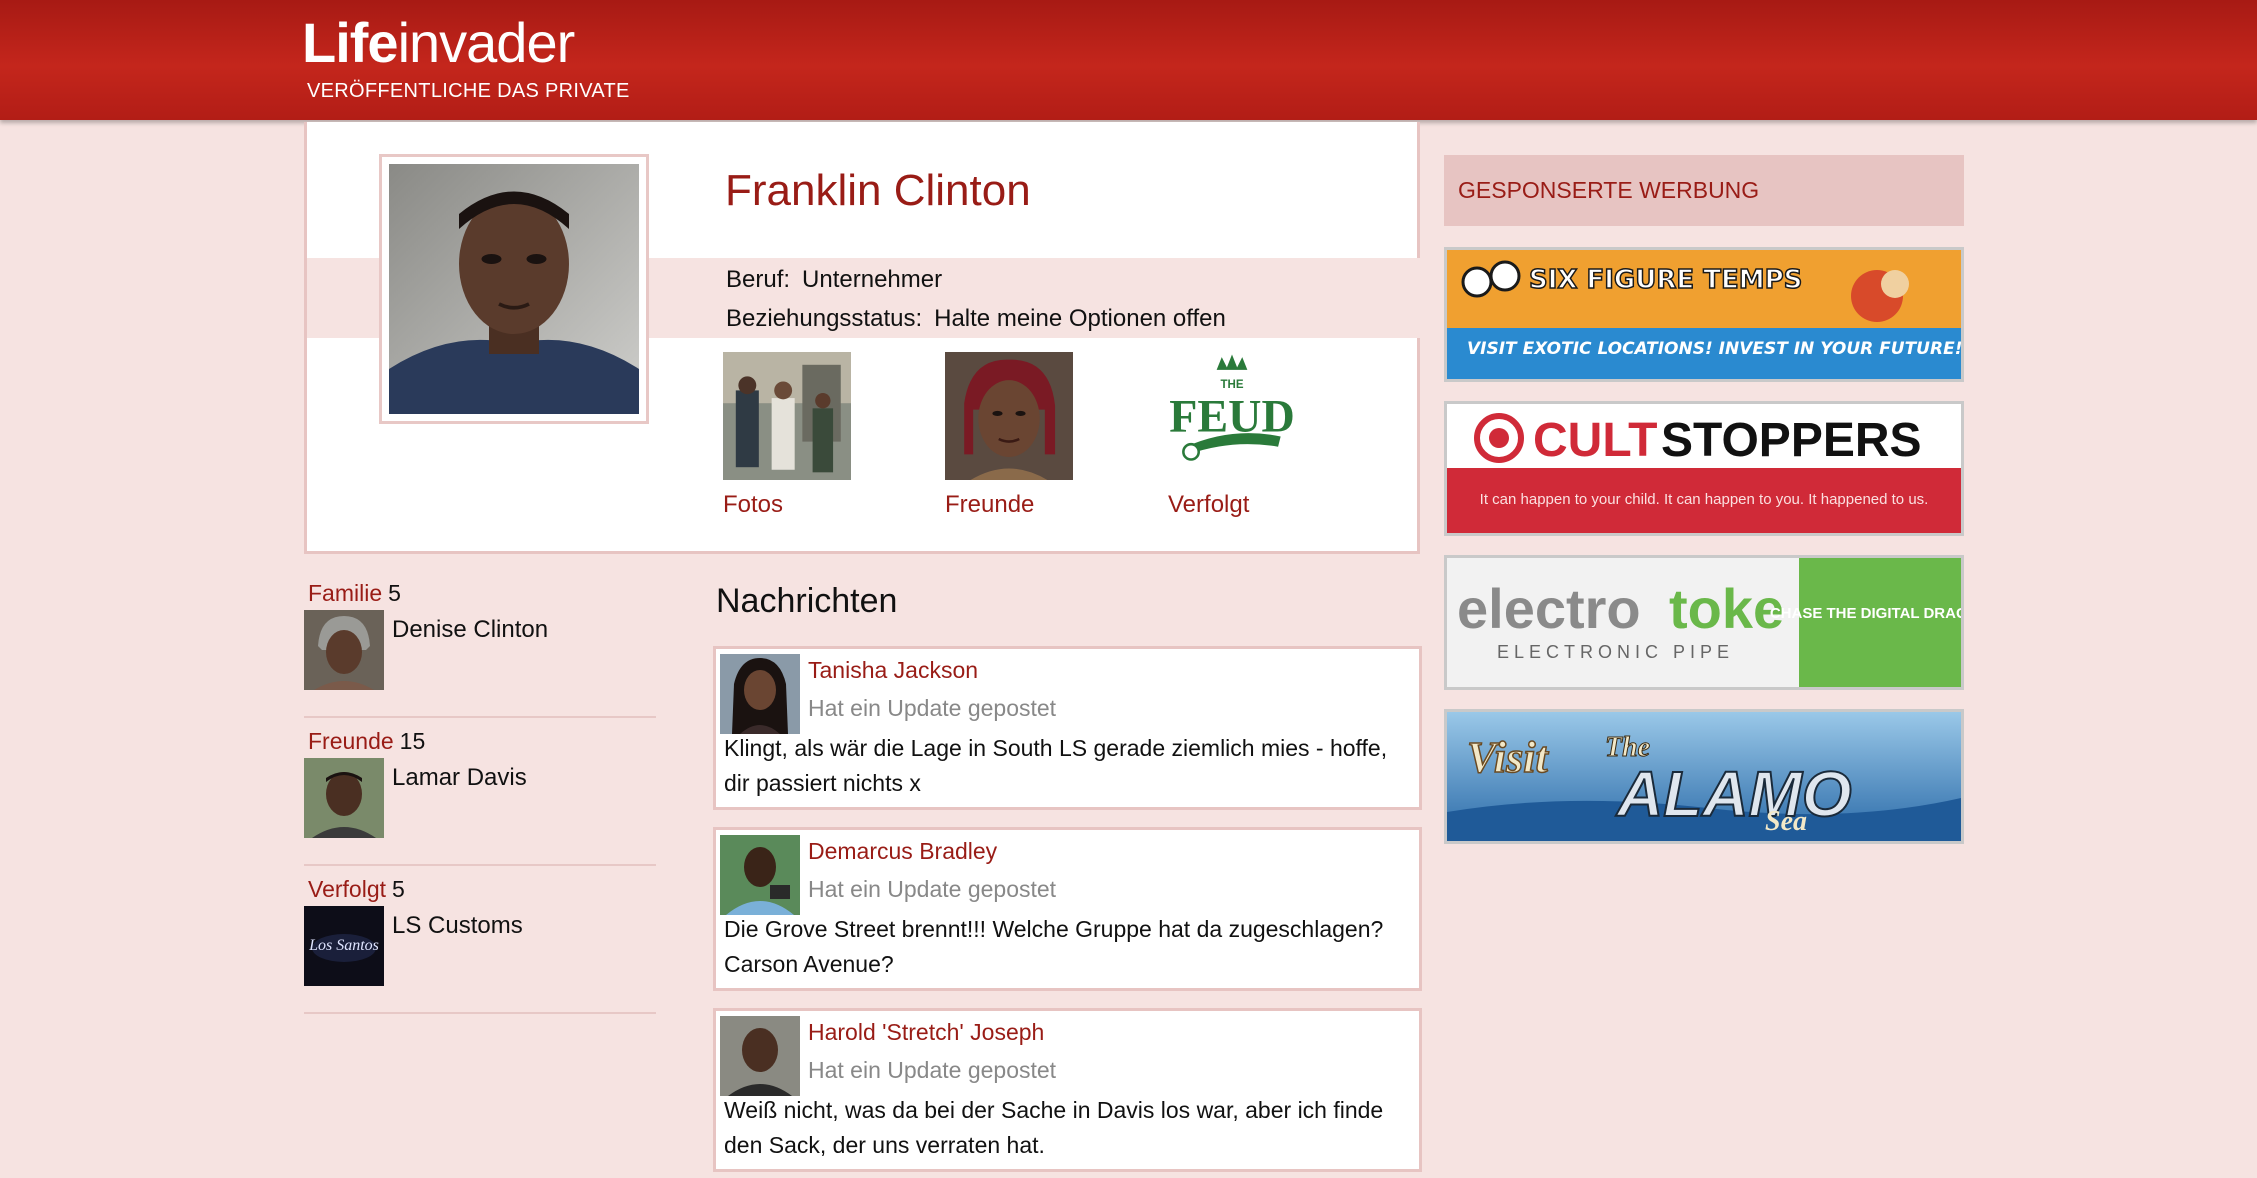  I want to click on logo-bold: Life, so click(350, 42).